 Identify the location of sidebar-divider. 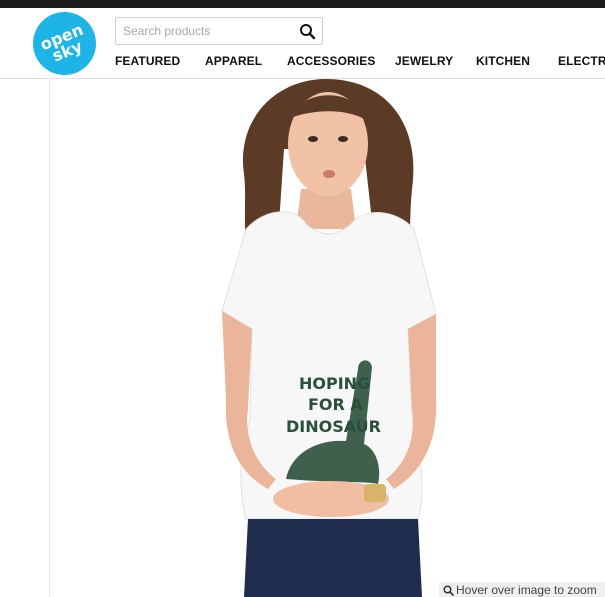
(49, 338).